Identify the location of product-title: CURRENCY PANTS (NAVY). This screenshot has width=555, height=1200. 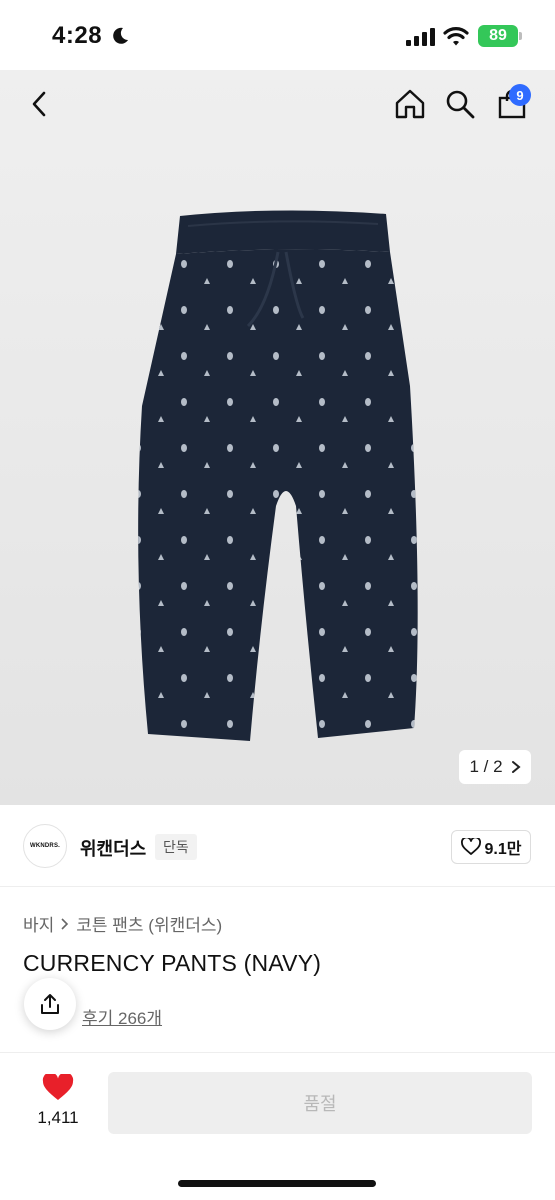
(172, 963).